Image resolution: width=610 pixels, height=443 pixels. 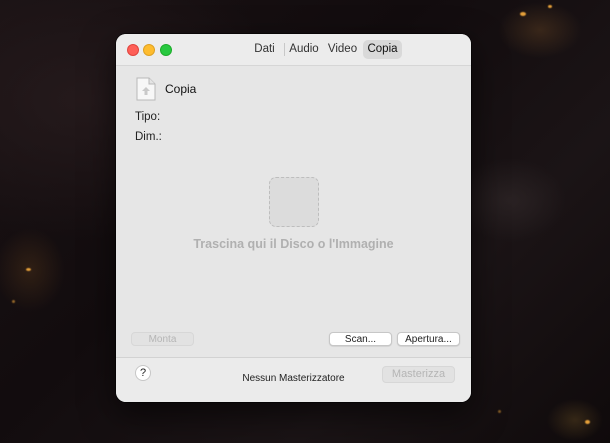 I want to click on tab-copia: Copia, so click(x=382, y=49).